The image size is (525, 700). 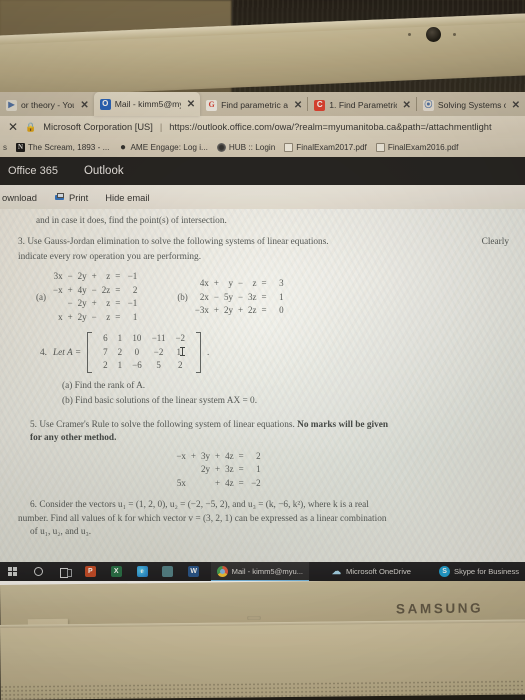 I want to click on google-favicon-icon: G, so click(x=212, y=105).